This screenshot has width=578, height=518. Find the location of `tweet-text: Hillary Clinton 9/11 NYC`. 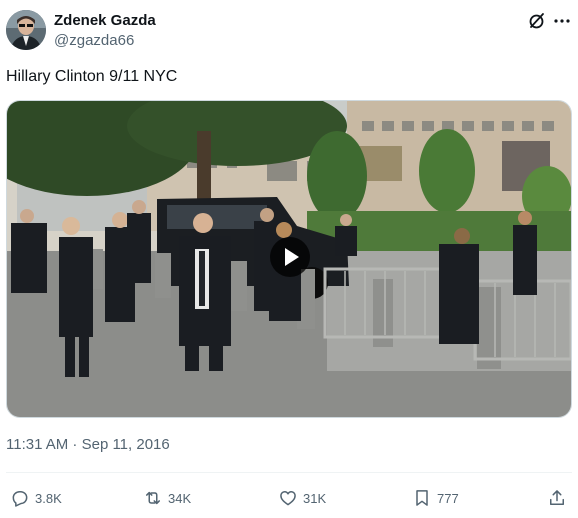

tweet-text: Hillary Clinton 9/11 NYC is located at coordinates (92, 76).